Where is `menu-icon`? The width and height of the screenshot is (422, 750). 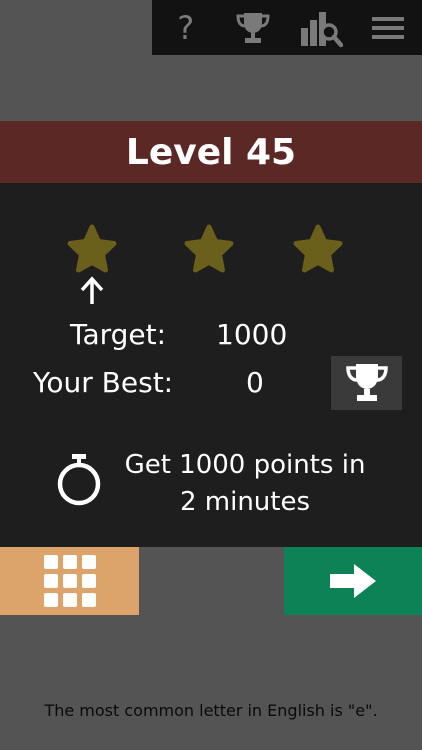 menu-icon is located at coordinates (388, 27).